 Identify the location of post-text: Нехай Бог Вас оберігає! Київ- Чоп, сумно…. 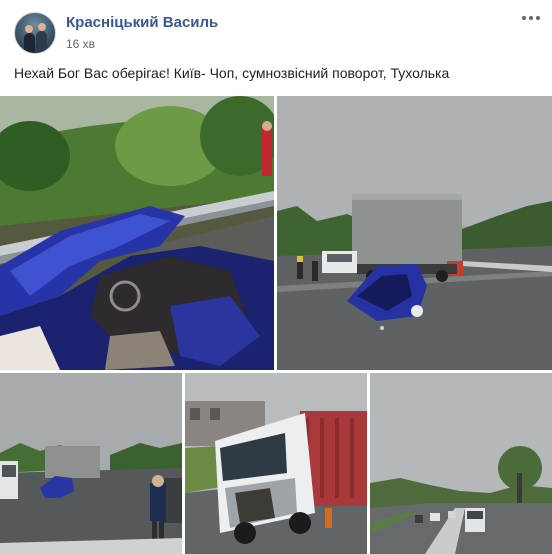
(232, 73).